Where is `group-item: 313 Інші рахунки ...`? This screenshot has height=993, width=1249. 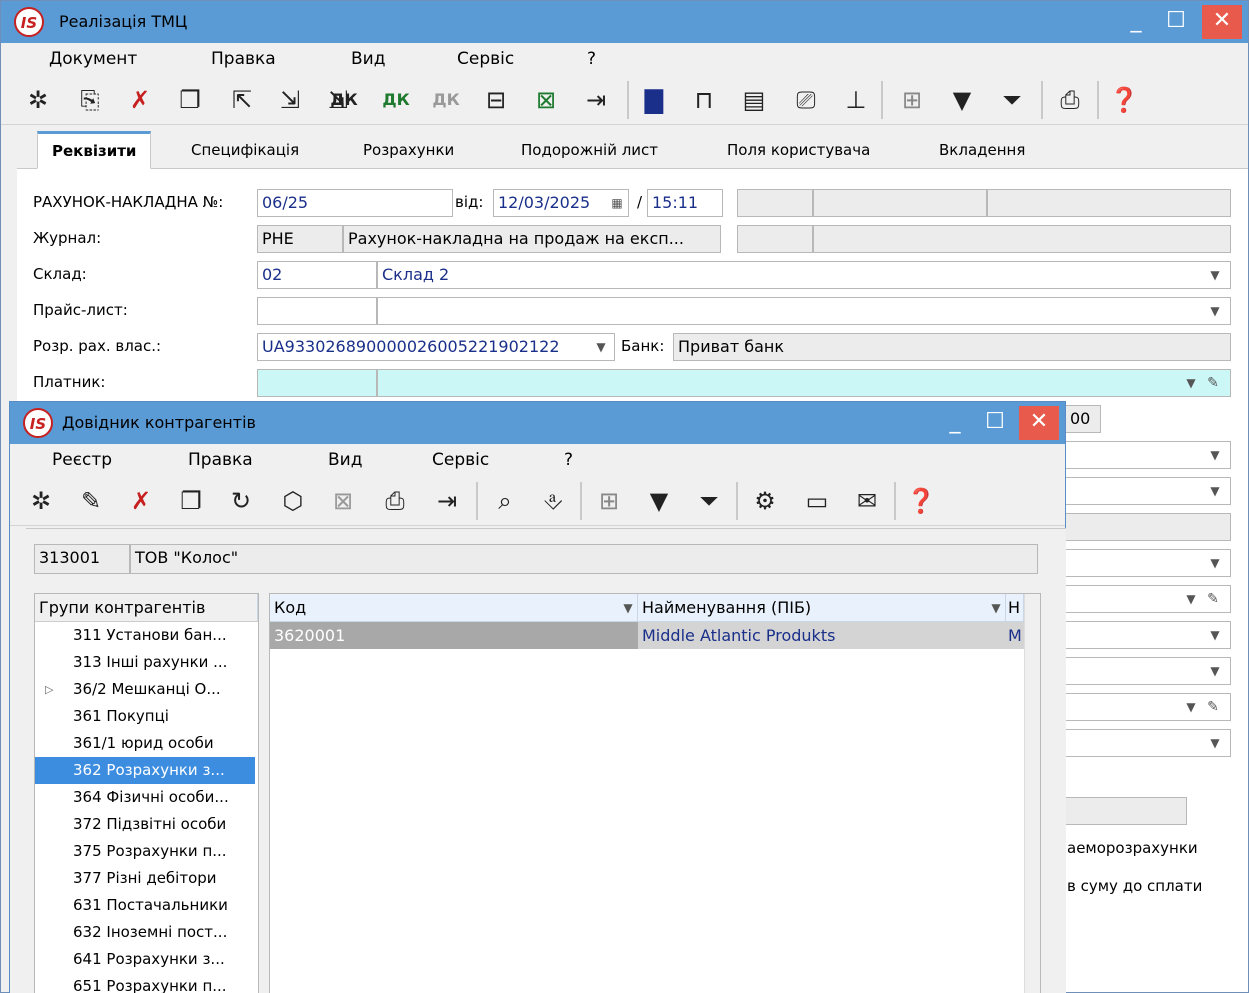
group-item: 313 Інші рахунки ... is located at coordinates (145, 662).